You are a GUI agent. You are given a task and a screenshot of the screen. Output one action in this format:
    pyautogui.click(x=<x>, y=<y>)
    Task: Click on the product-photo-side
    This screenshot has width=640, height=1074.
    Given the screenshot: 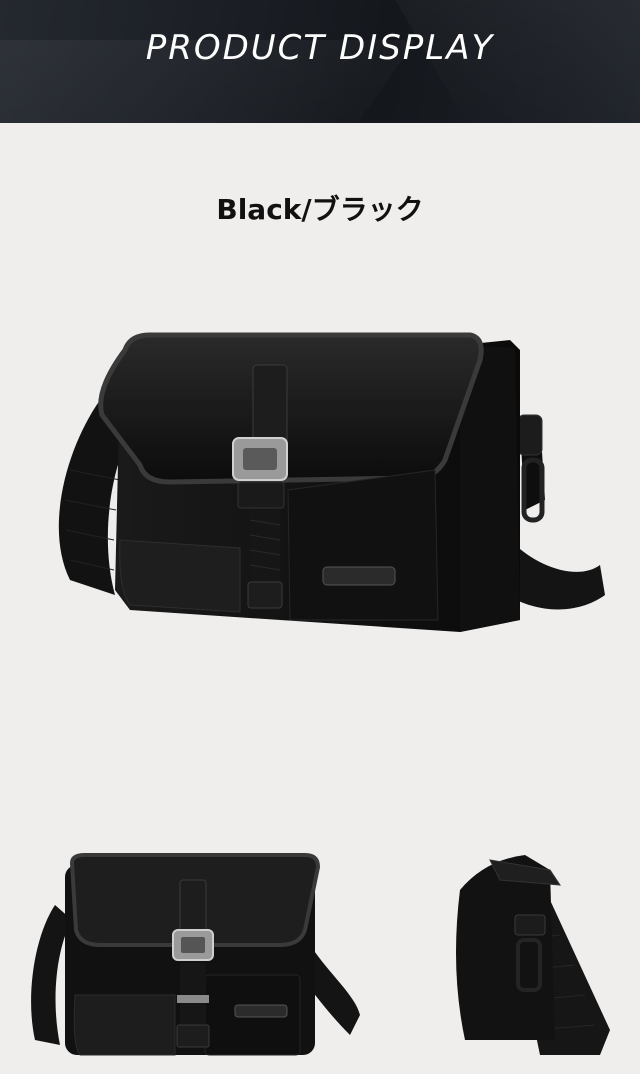 What is the action you would take?
    pyautogui.click(x=525, y=957)
    